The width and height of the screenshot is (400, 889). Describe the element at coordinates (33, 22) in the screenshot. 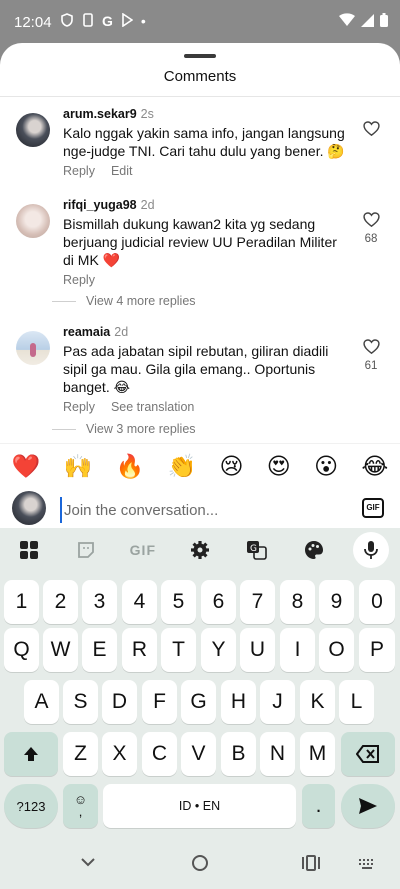

I see `status-time: 12:04` at that location.